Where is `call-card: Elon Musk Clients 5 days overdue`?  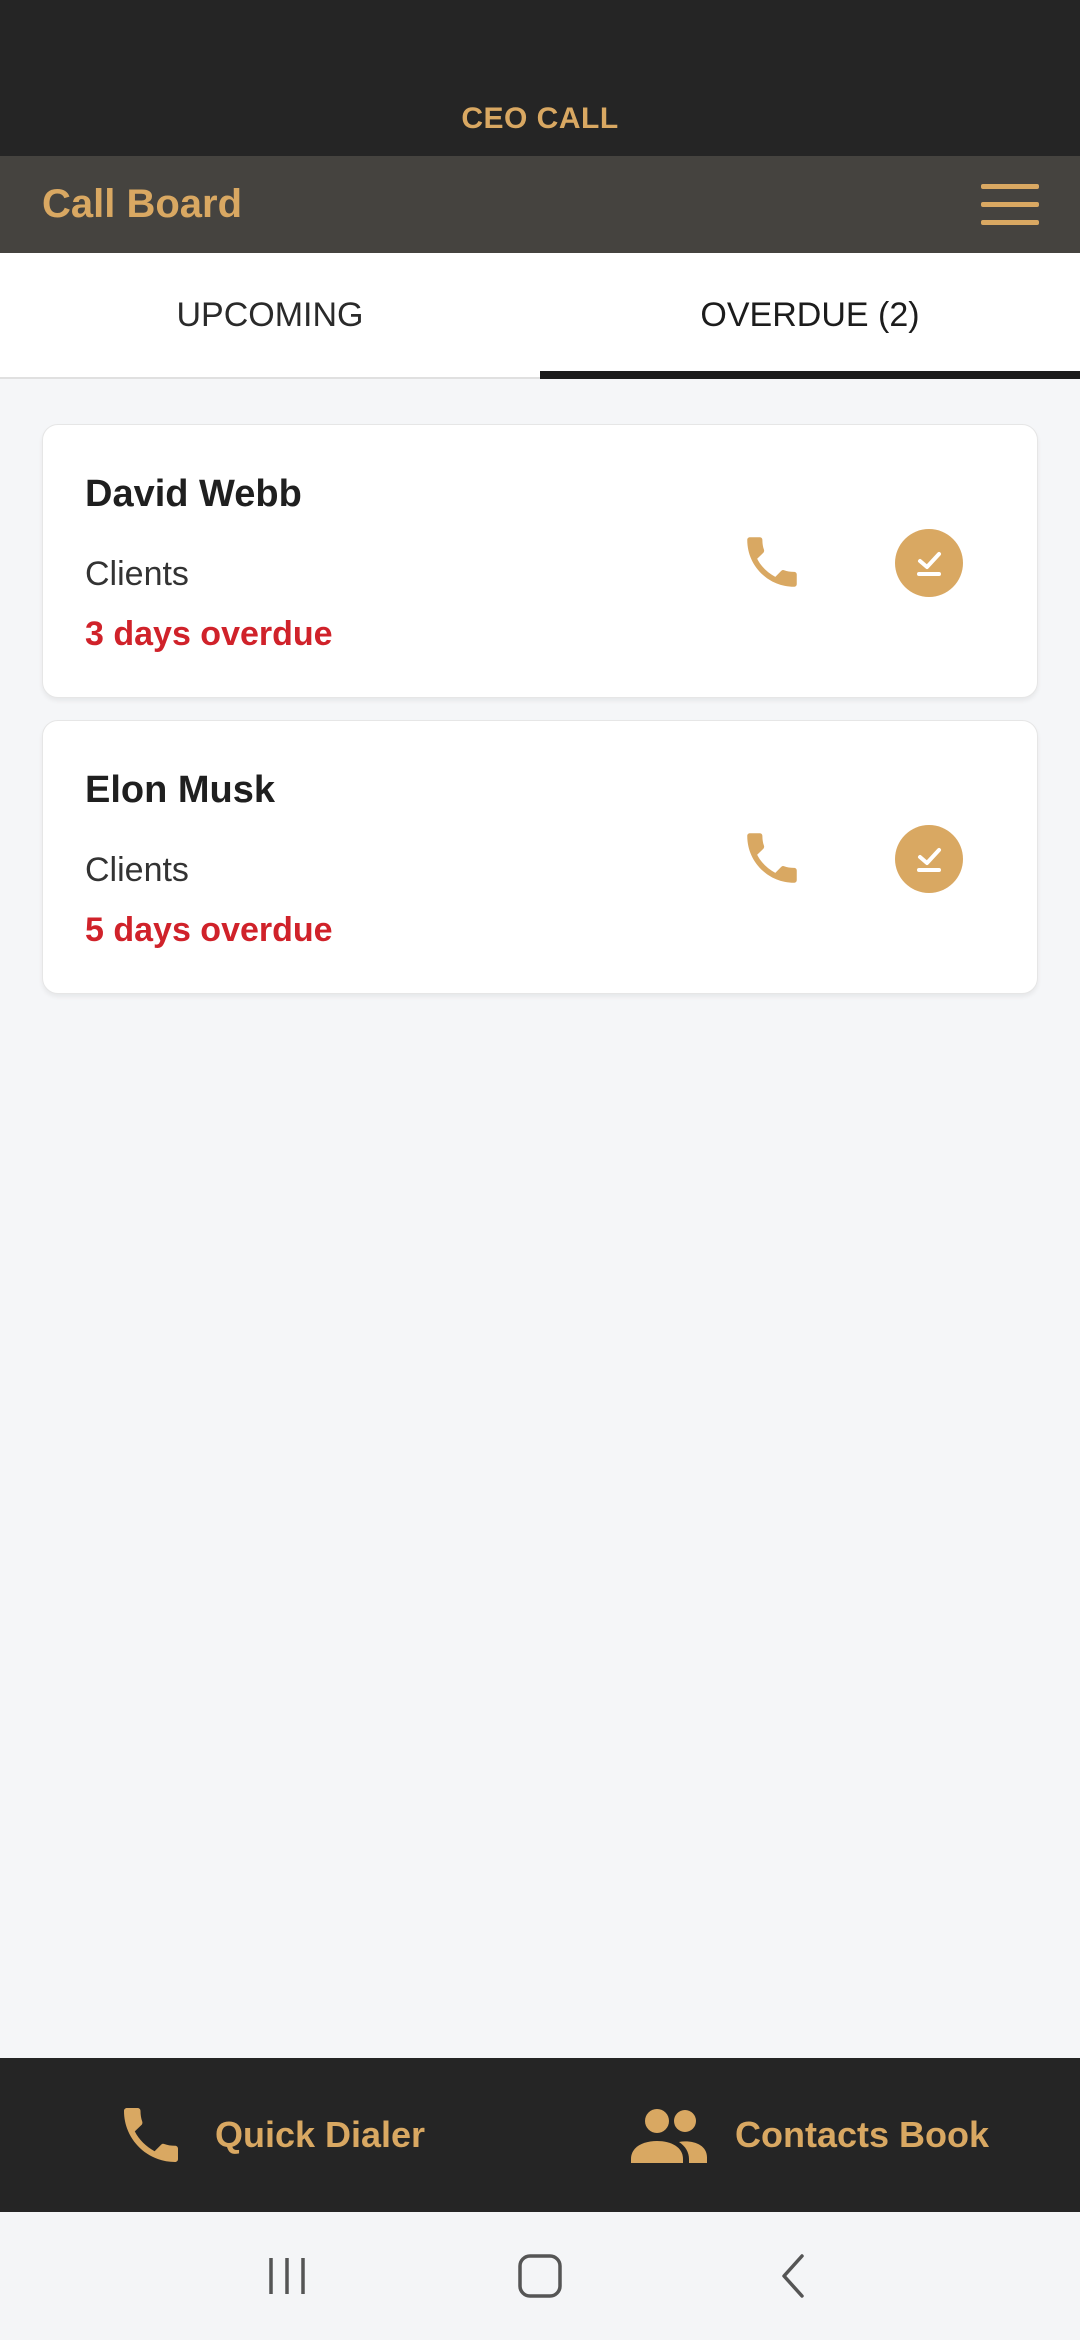 call-card: Elon Musk Clients 5 days overdue is located at coordinates (540, 857).